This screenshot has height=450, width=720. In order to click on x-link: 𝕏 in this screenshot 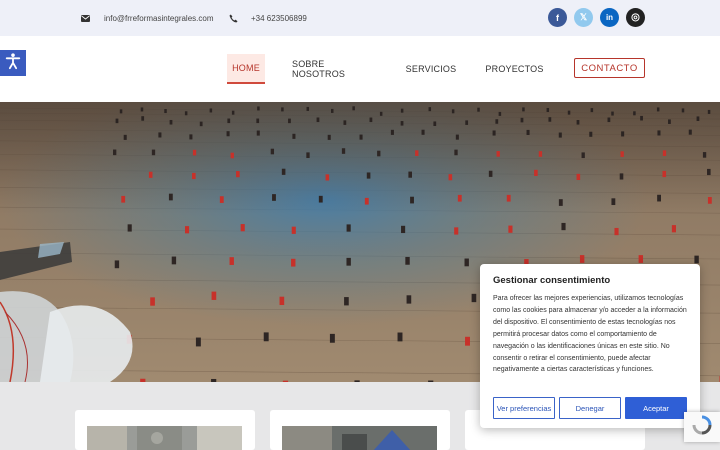, I will do `click(583, 17)`.